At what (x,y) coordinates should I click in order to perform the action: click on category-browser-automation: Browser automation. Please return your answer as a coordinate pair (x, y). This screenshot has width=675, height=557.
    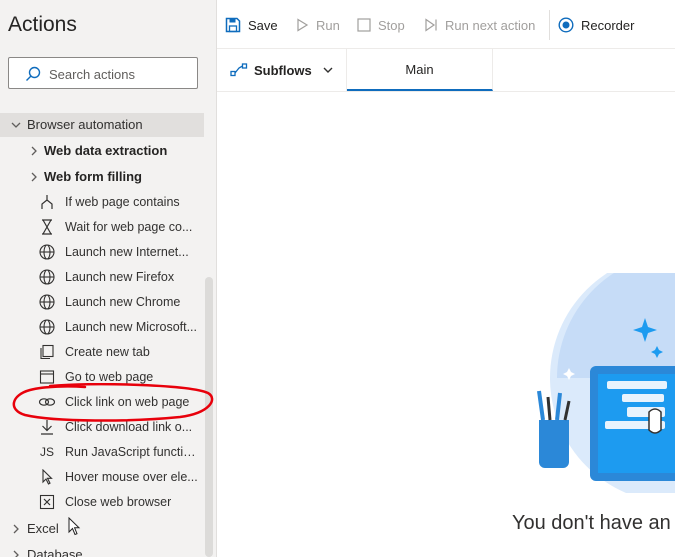
    Looking at the image, I should click on (102, 125).